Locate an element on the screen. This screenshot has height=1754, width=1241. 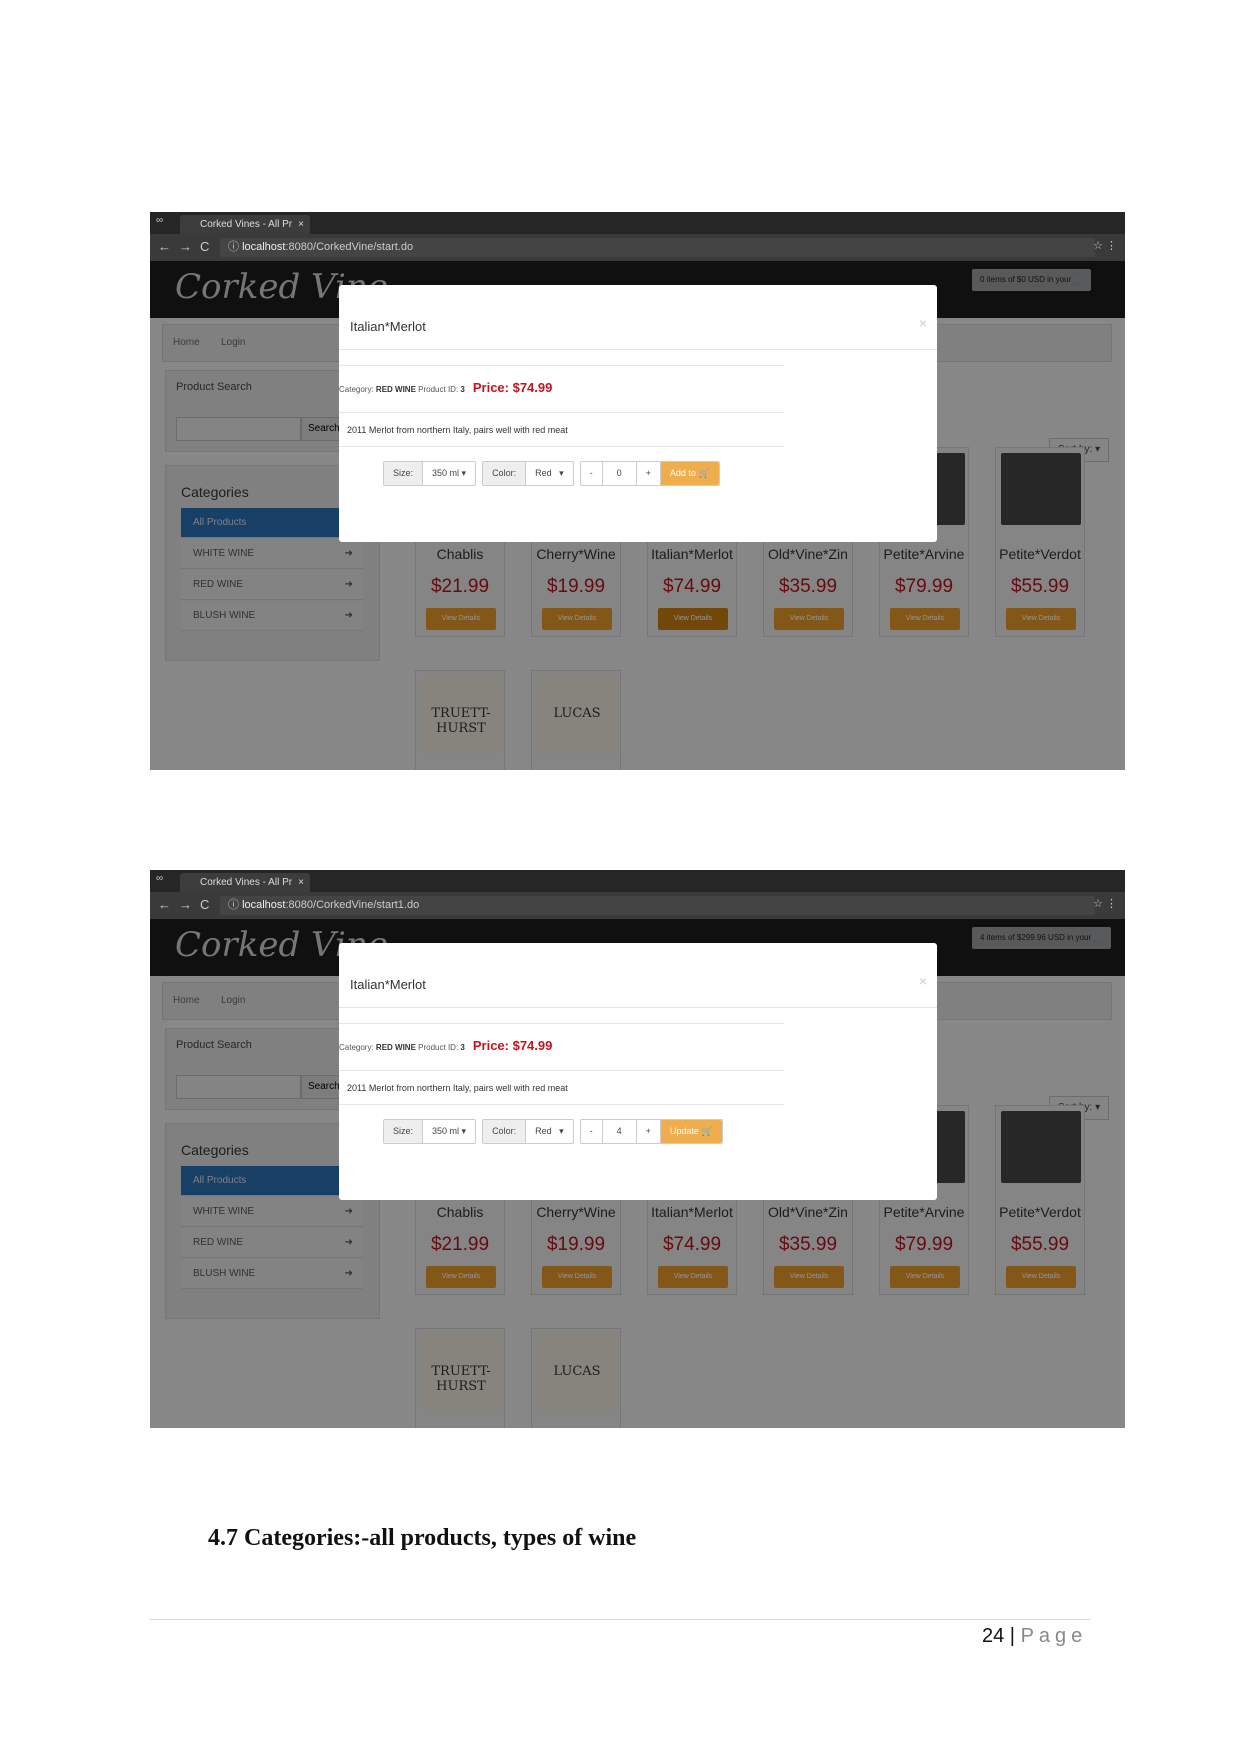
url-path: :8080/CorkedVine/start1.do is located at coordinates (352, 905).